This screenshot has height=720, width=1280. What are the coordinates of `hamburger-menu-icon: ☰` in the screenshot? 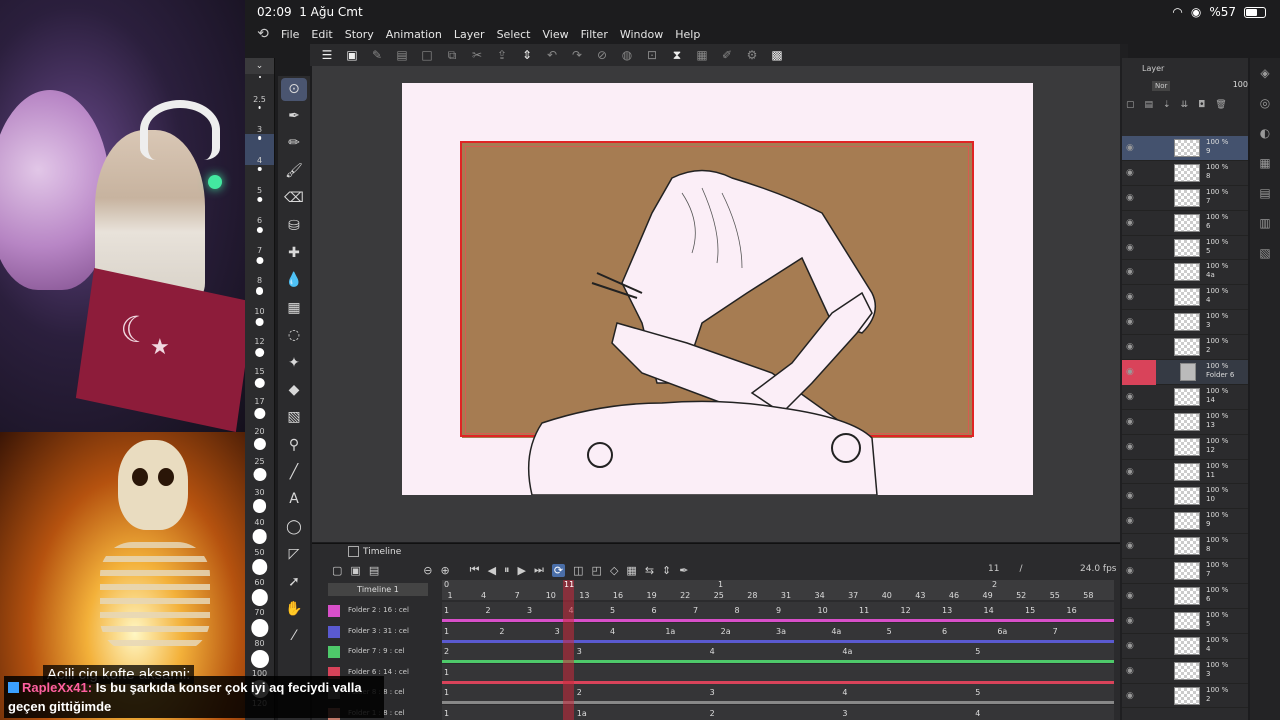 It's located at (327, 55).